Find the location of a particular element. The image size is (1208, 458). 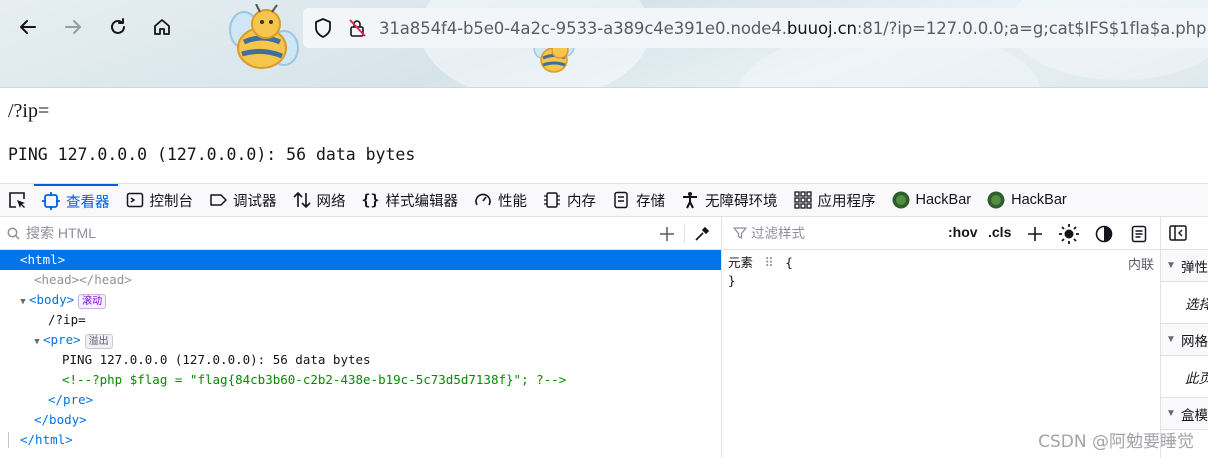

tab-memory: 内存 is located at coordinates (569, 200).